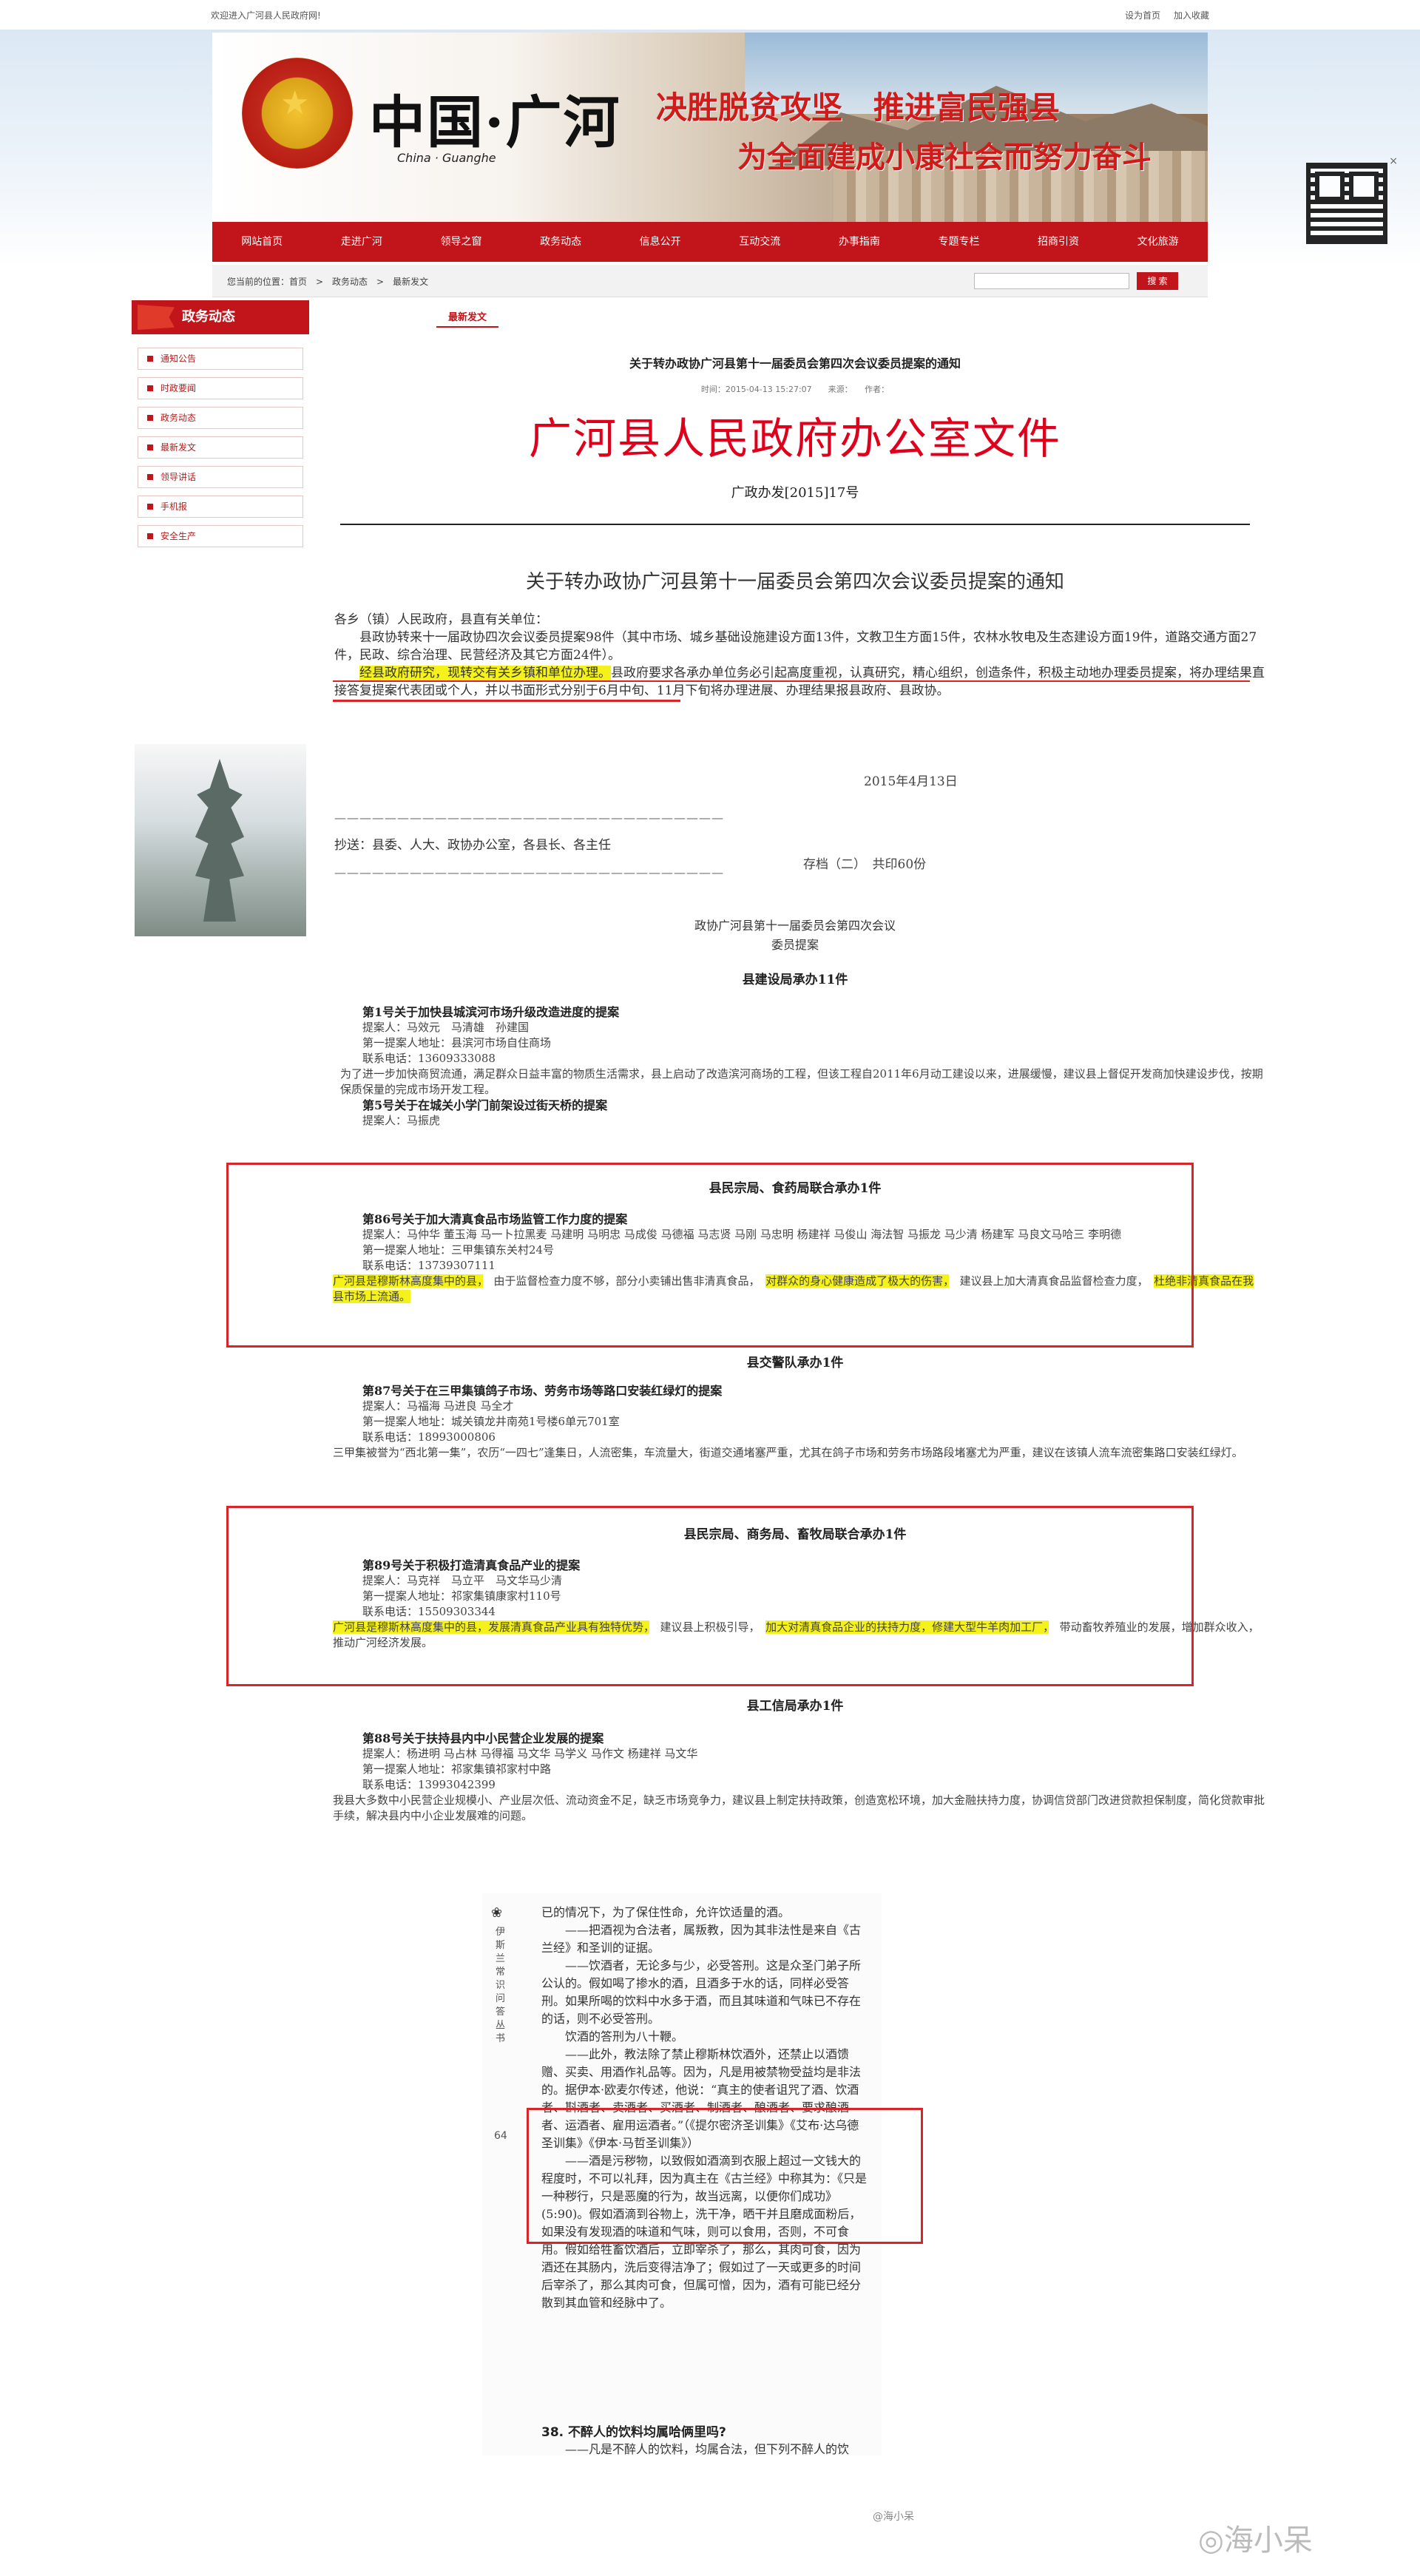  I want to click on section-title: 县建设局承办11件, so click(795, 980).